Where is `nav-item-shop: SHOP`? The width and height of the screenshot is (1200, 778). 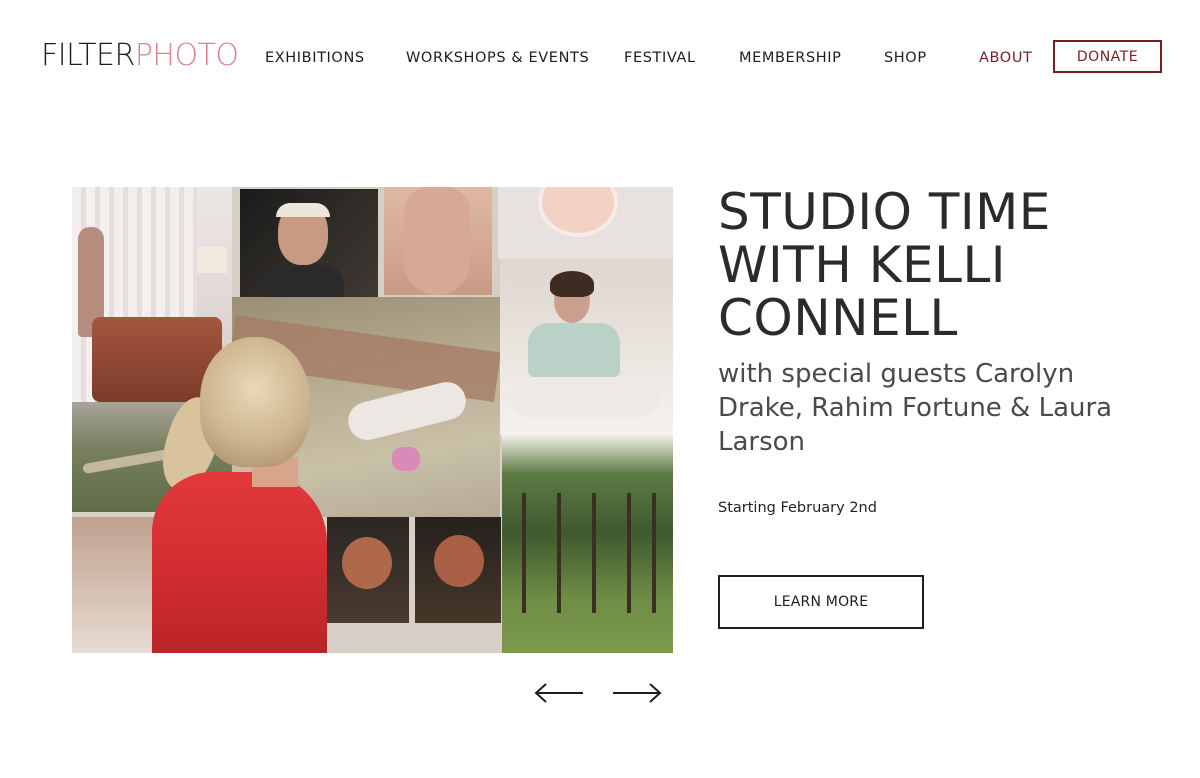
nav-item-shop: SHOP is located at coordinates (905, 58).